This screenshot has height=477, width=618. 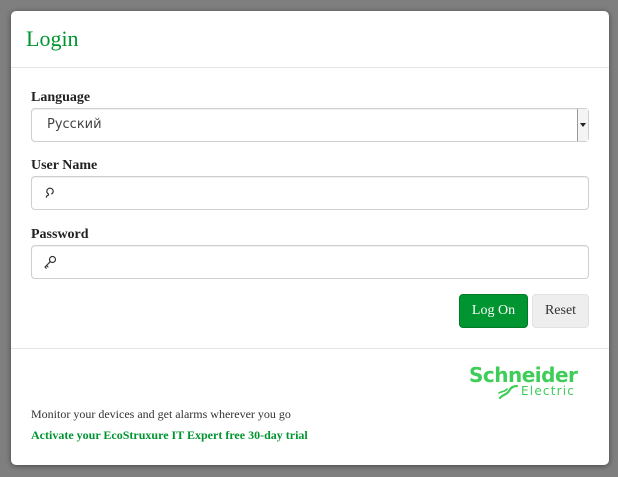 What do you see at coordinates (560, 311) in the screenshot?
I see `reset-button: Reset` at bounding box center [560, 311].